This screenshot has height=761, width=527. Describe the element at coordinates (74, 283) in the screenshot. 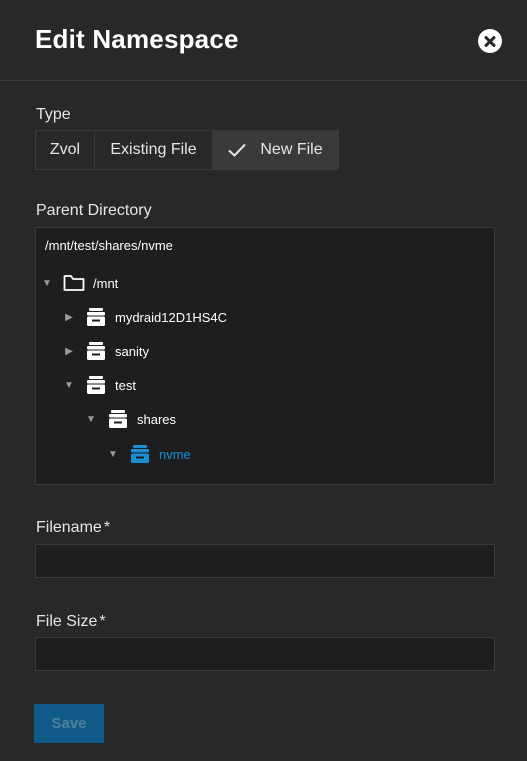

I see `folder-icon` at that location.